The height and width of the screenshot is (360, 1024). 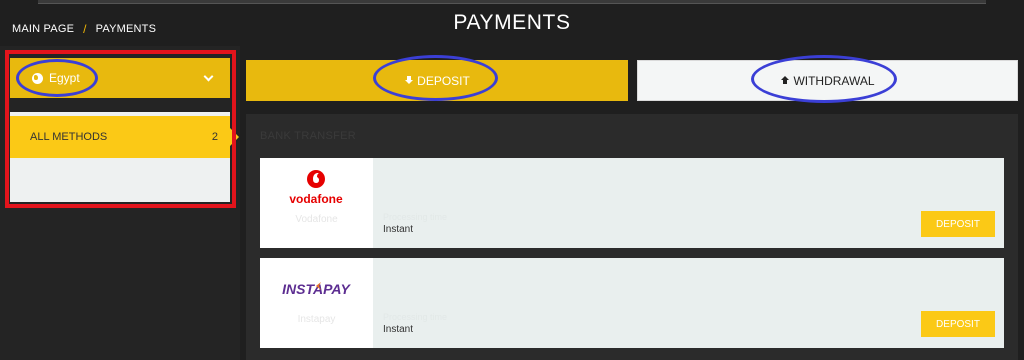 I want to click on section-heading: BANK TRANSFER, so click(x=308, y=136).